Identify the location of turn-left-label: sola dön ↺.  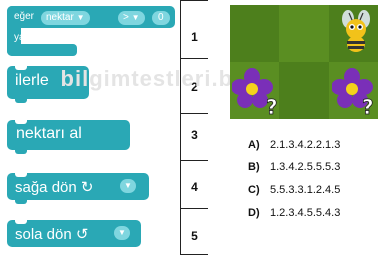
(52, 234).